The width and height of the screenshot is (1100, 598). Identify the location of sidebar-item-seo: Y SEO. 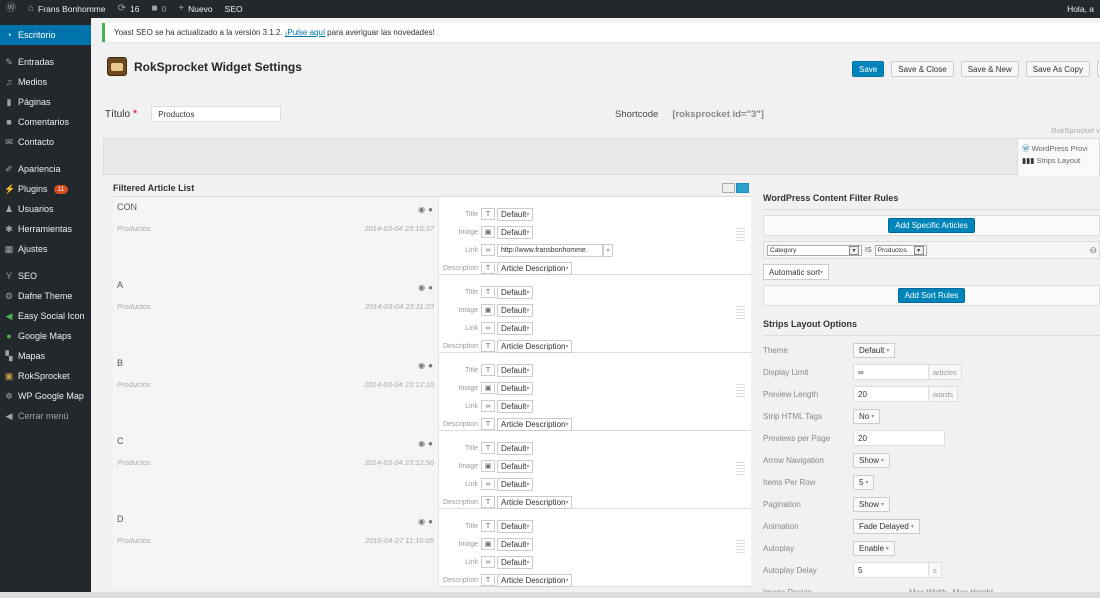
(45, 276).